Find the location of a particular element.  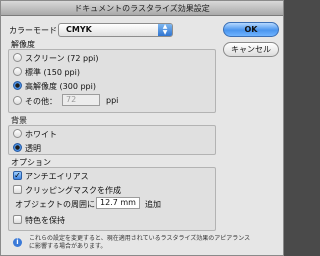

window-title: ドキュメントのラスタライズ効果設定 is located at coordinates (142, 8).